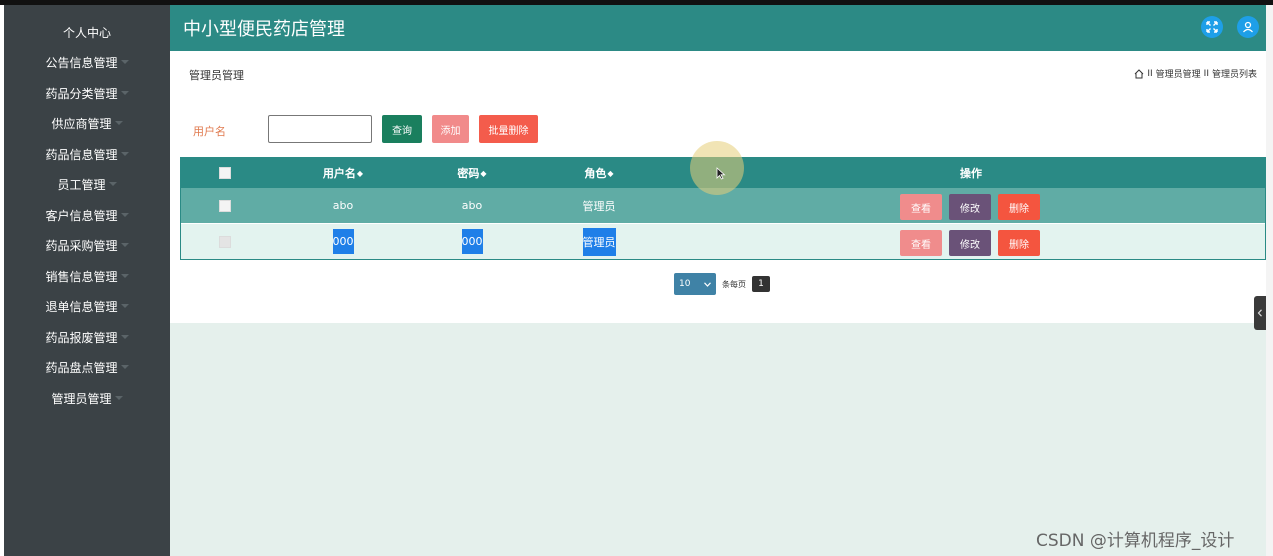  What do you see at coordinates (450, 129) in the screenshot?
I see `add-button: 添加` at bounding box center [450, 129].